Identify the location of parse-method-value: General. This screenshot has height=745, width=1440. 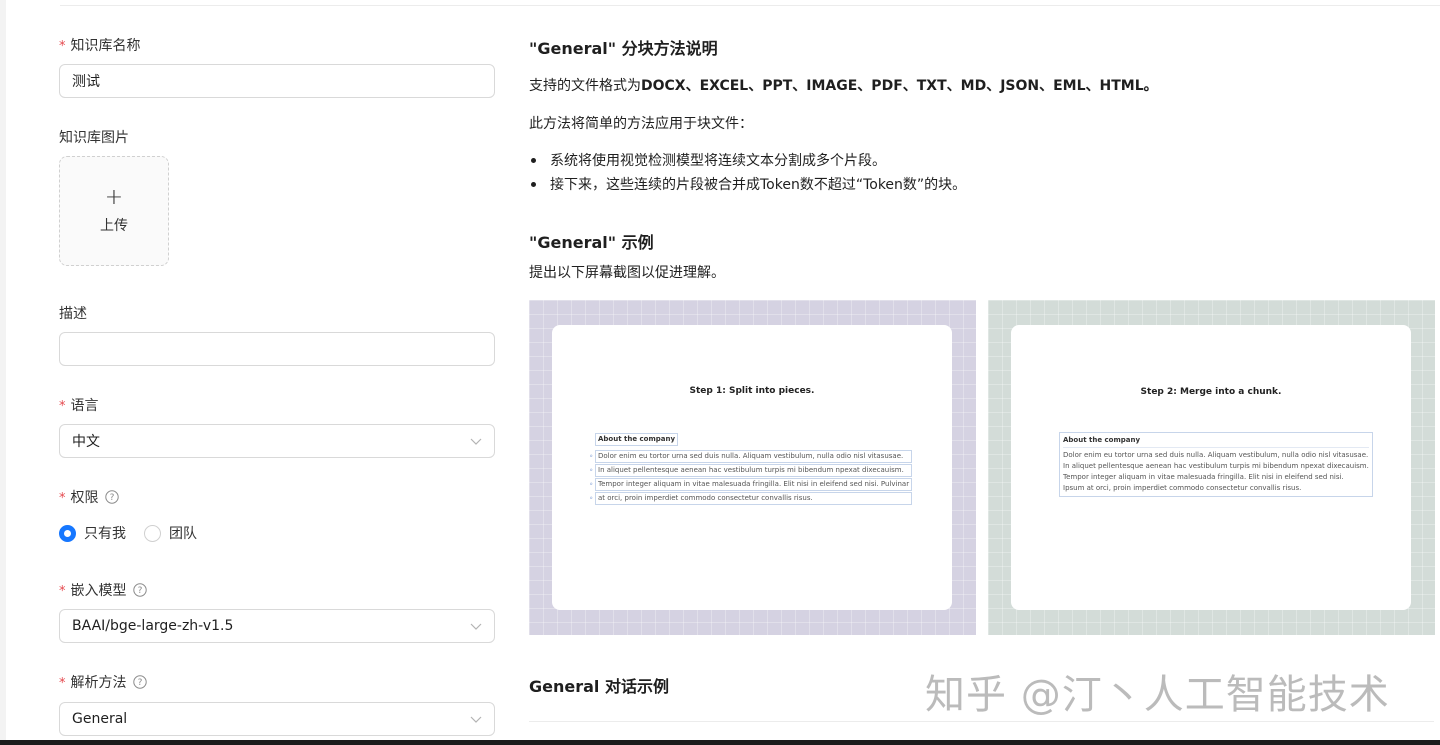
(100, 719).